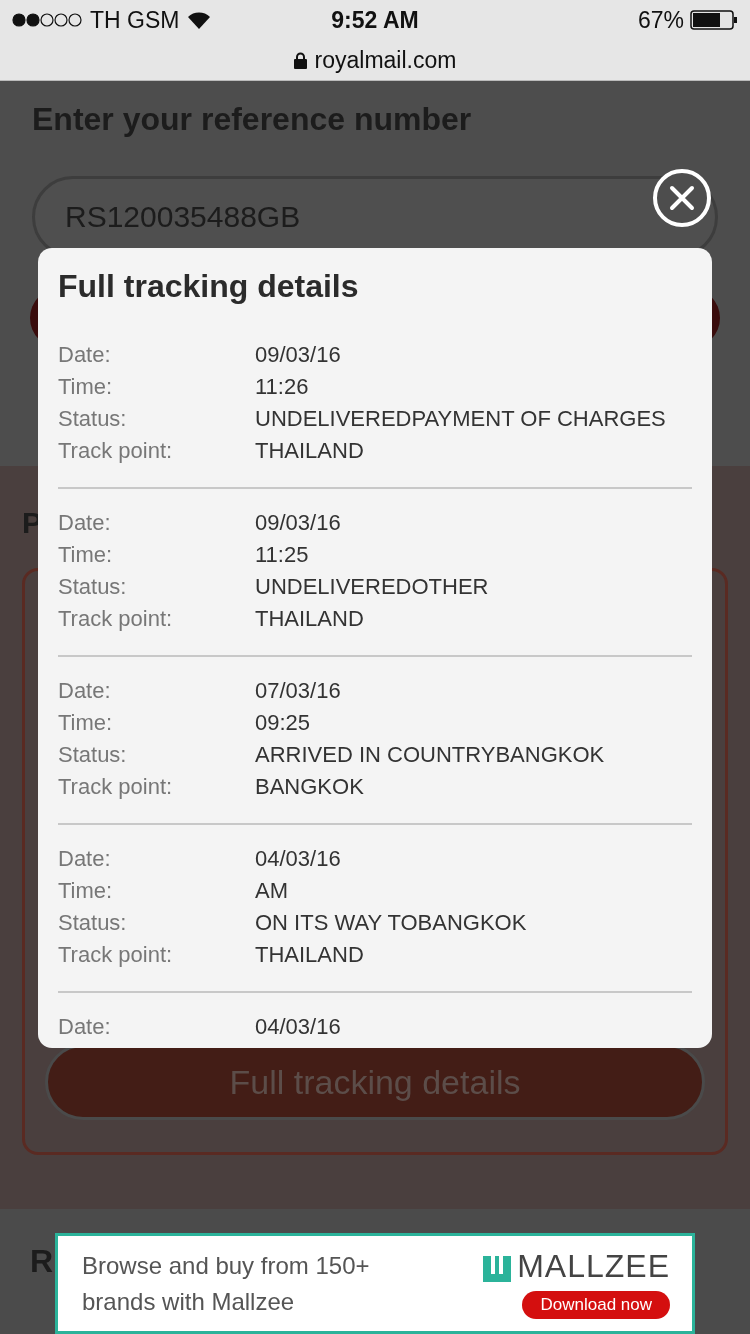 This screenshot has height=1334, width=750. Describe the element at coordinates (271, 891) in the screenshot. I see `field-value: AM` at that location.